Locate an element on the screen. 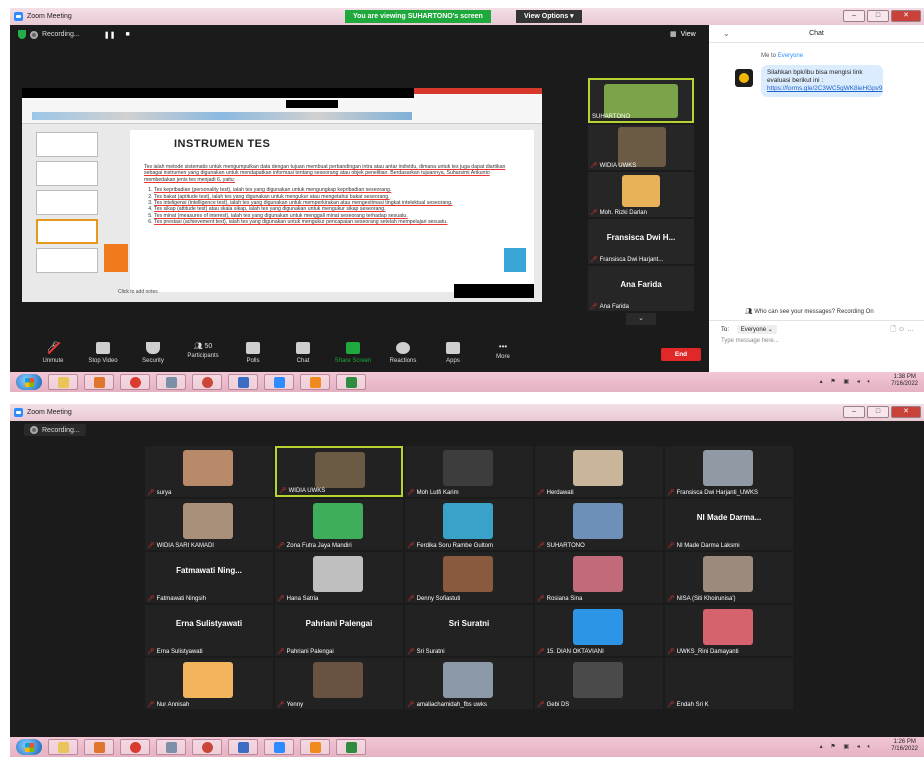 The height and width of the screenshot is (759, 924). participant-name: Denny Sofiastuti is located at coordinates (438, 598).